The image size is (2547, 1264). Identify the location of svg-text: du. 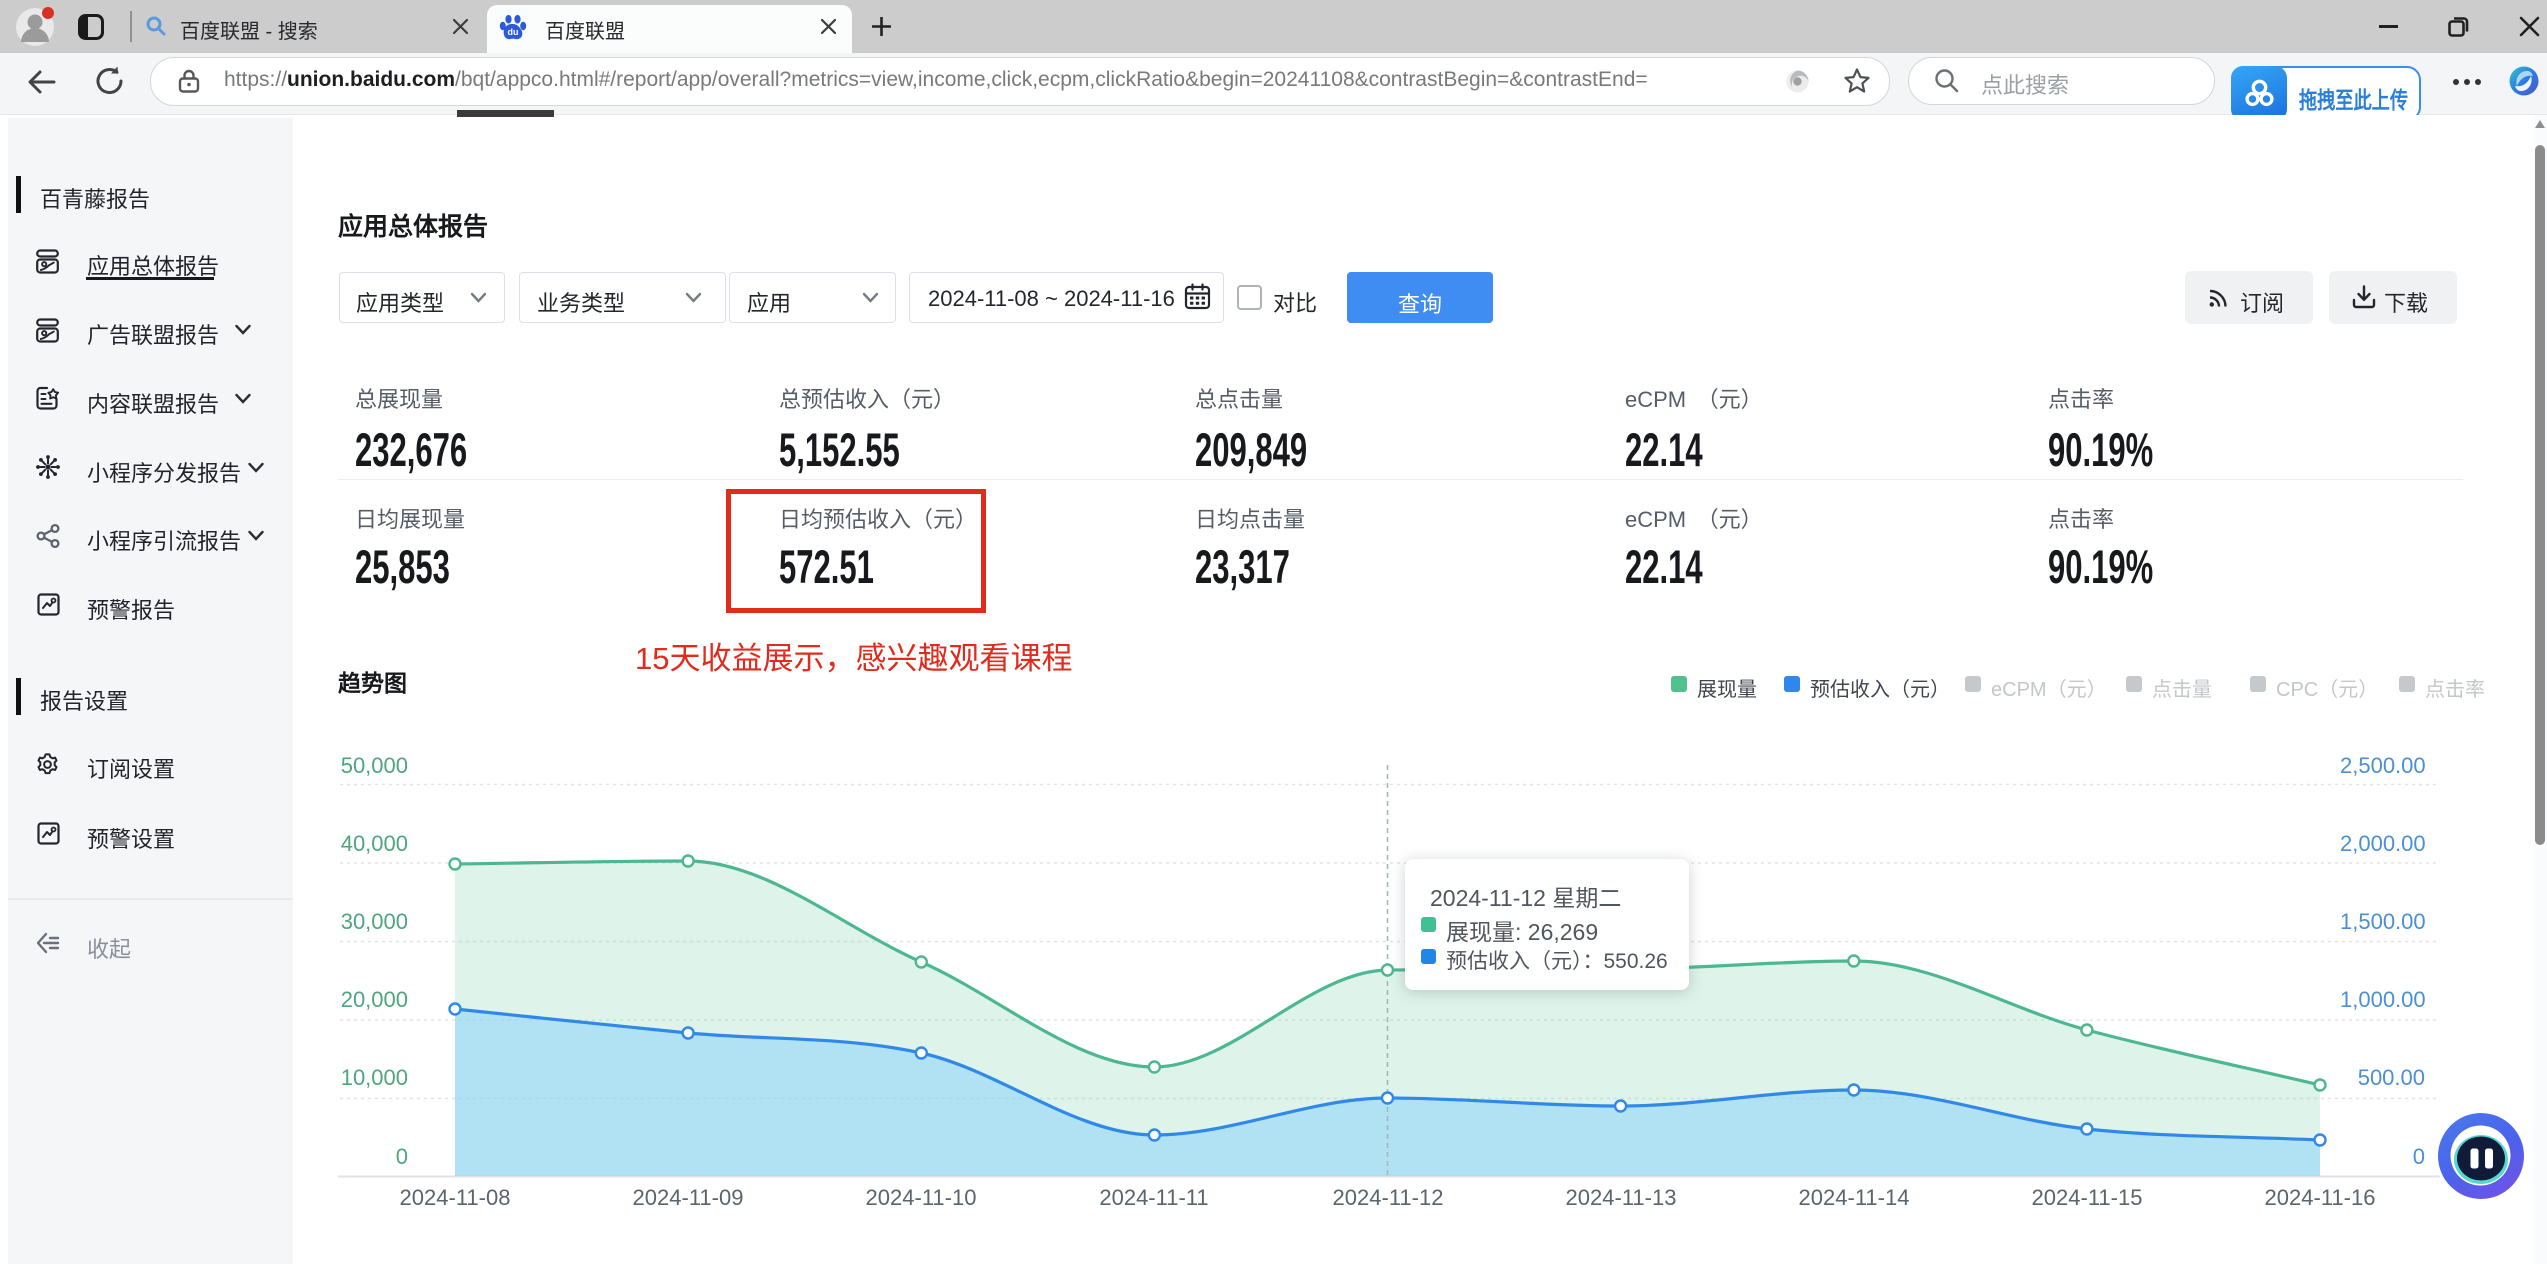
(513, 32).